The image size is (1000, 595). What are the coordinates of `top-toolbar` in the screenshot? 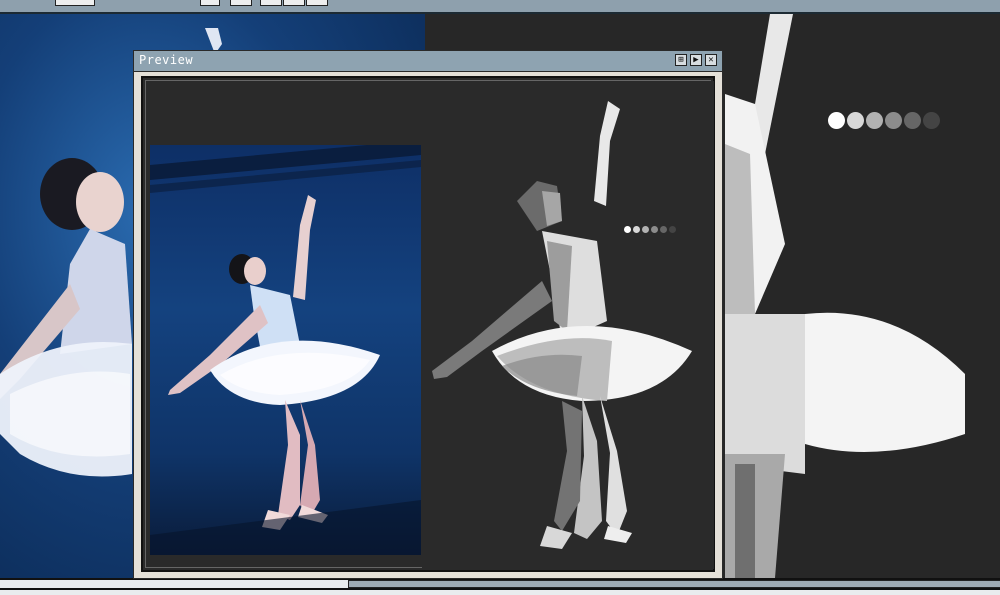 It's located at (500, 7).